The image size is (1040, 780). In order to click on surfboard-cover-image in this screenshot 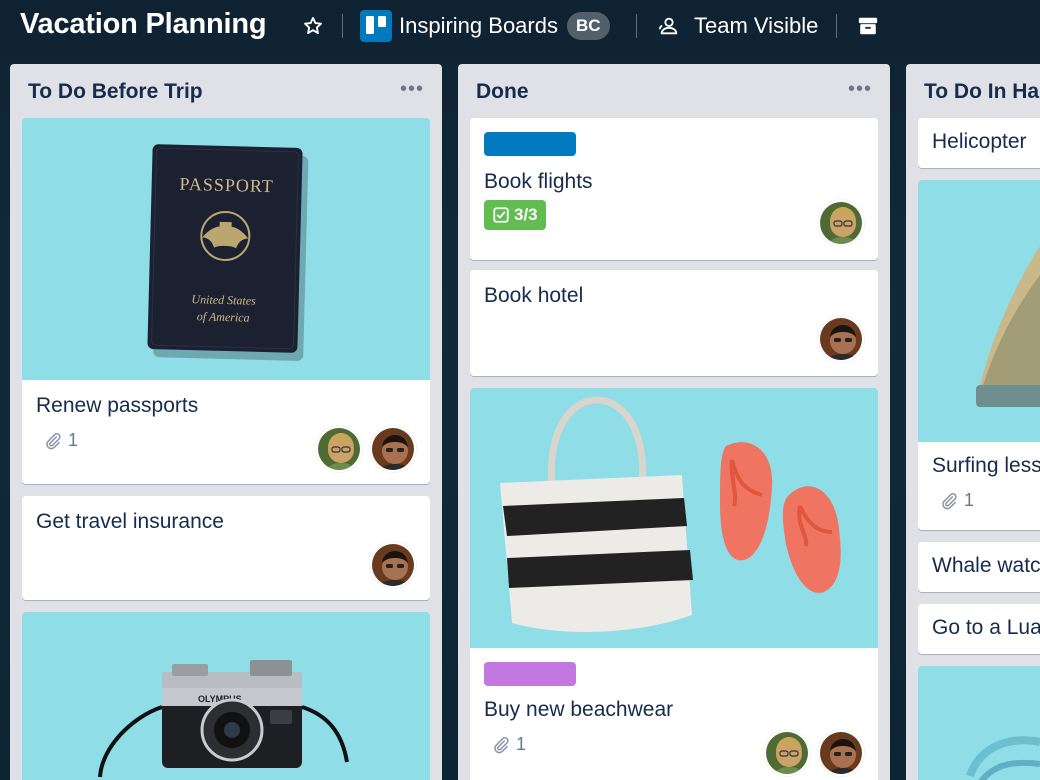, I will do `click(979, 311)`.